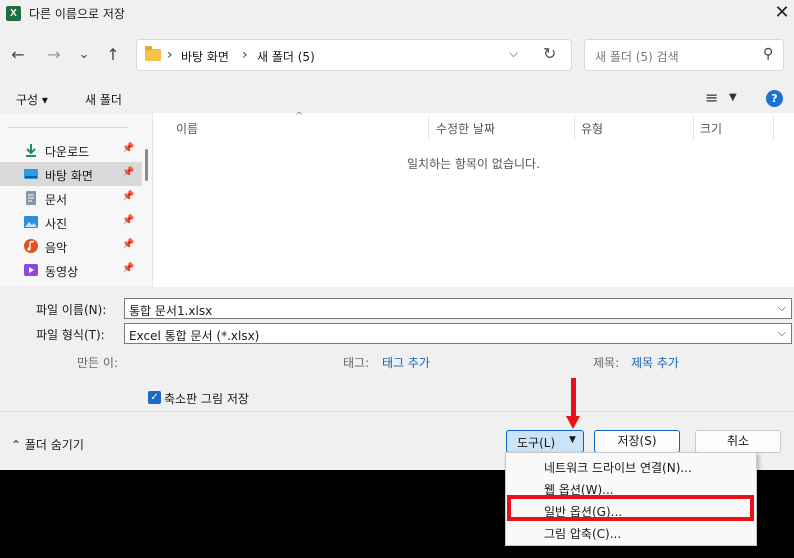 Image resolution: width=794 pixels, height=558 pixels. I want to click on help-icon: ?, so click(774, 98).